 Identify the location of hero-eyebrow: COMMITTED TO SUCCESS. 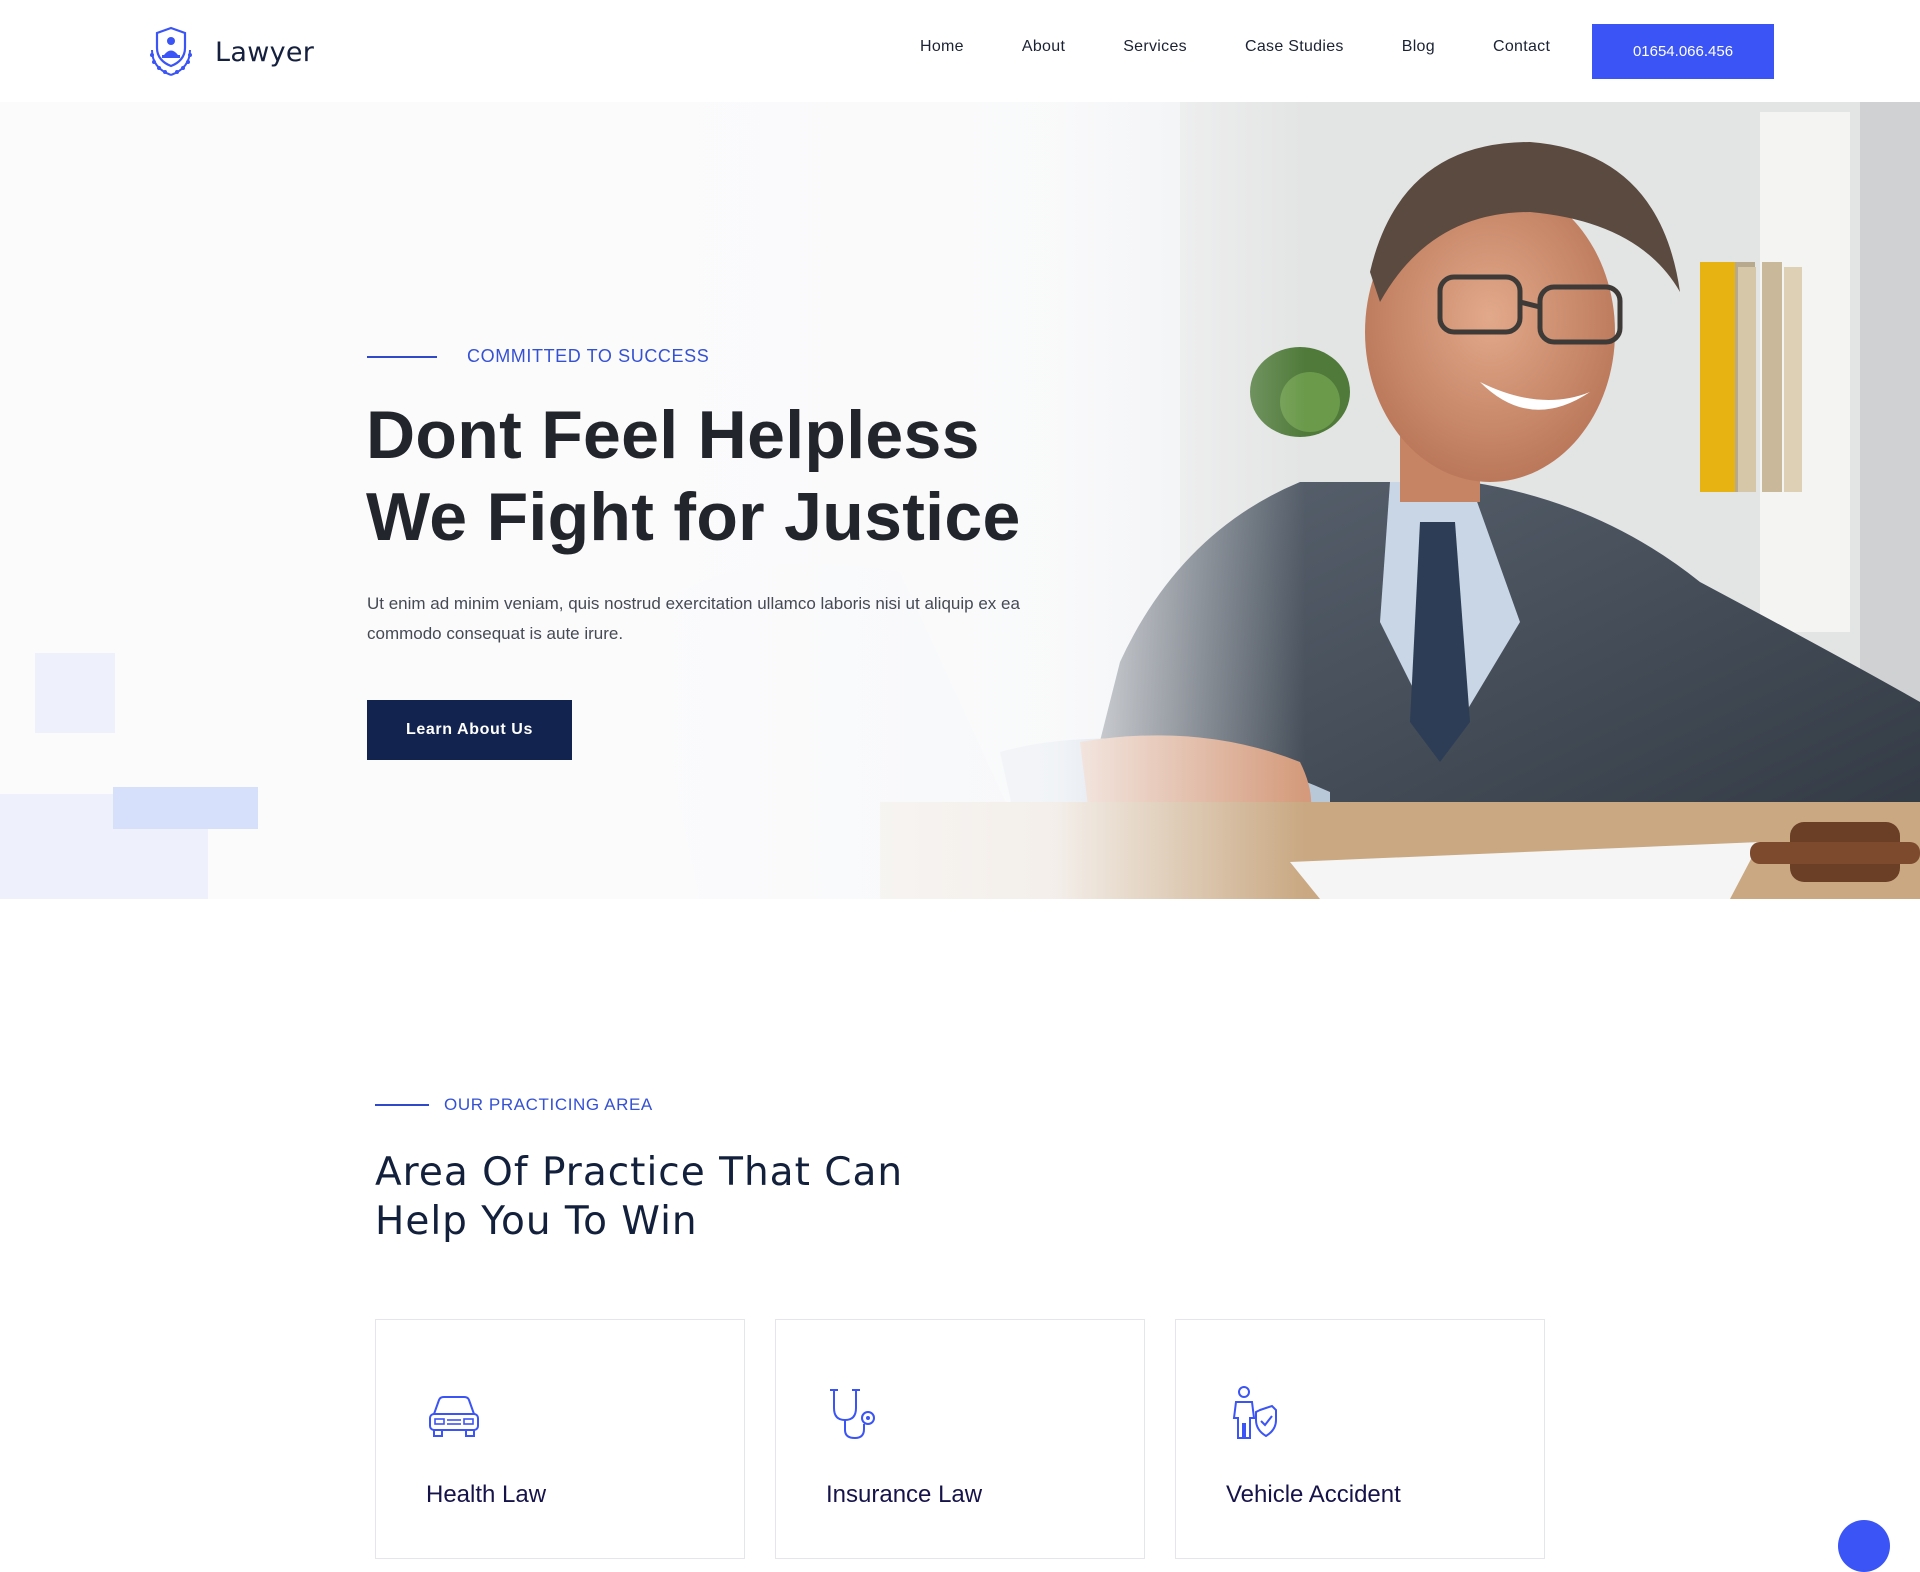
(538, 356).